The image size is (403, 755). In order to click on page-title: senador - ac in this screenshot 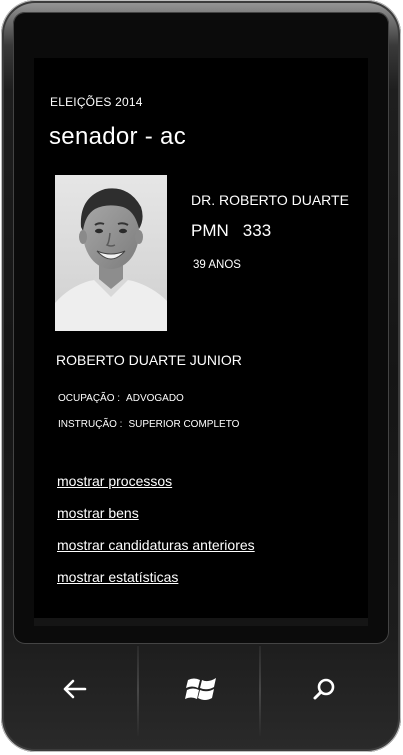, I will do `click(118, 136)`.